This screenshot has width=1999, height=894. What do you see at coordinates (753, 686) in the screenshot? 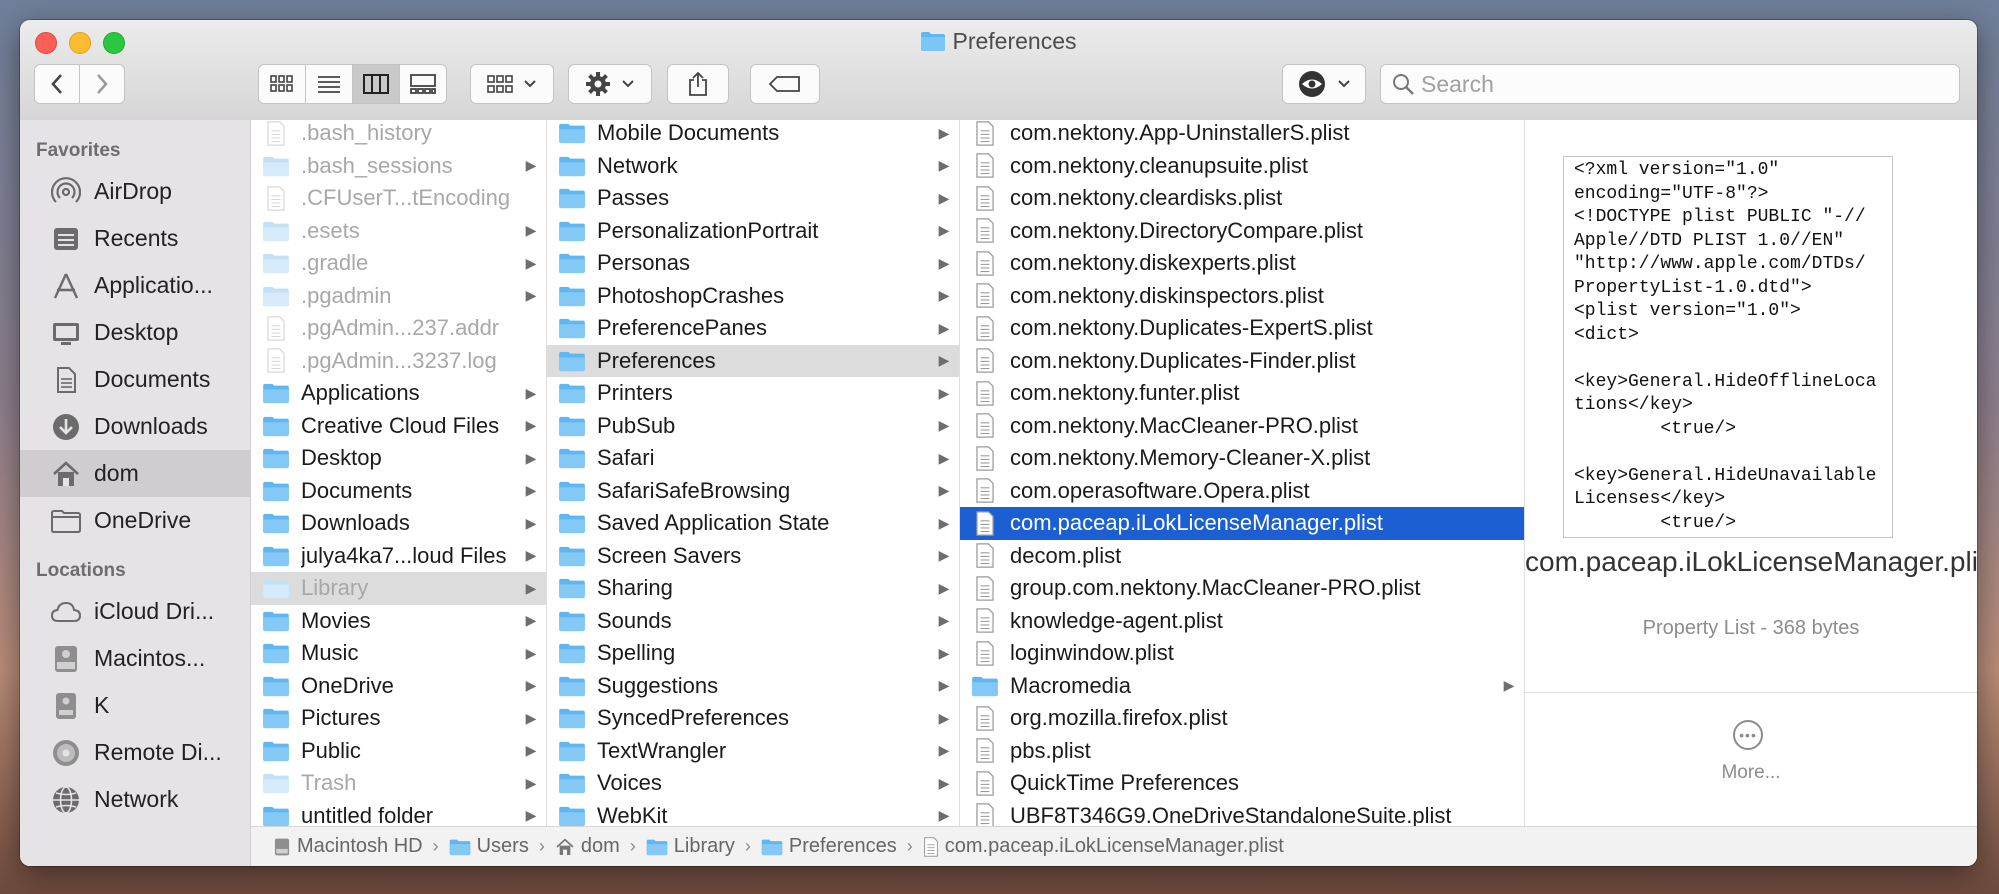
I see `folder-row: Suggestions ▶` at bounding box center [753, 686].